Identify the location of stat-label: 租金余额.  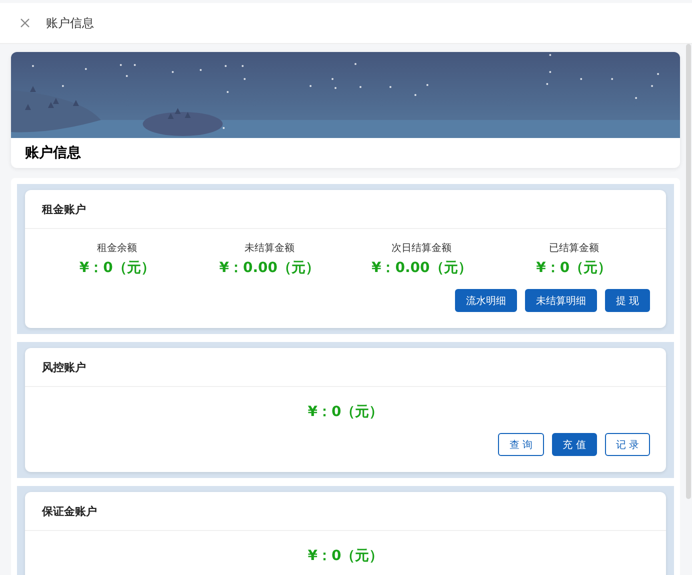
(117, 248).